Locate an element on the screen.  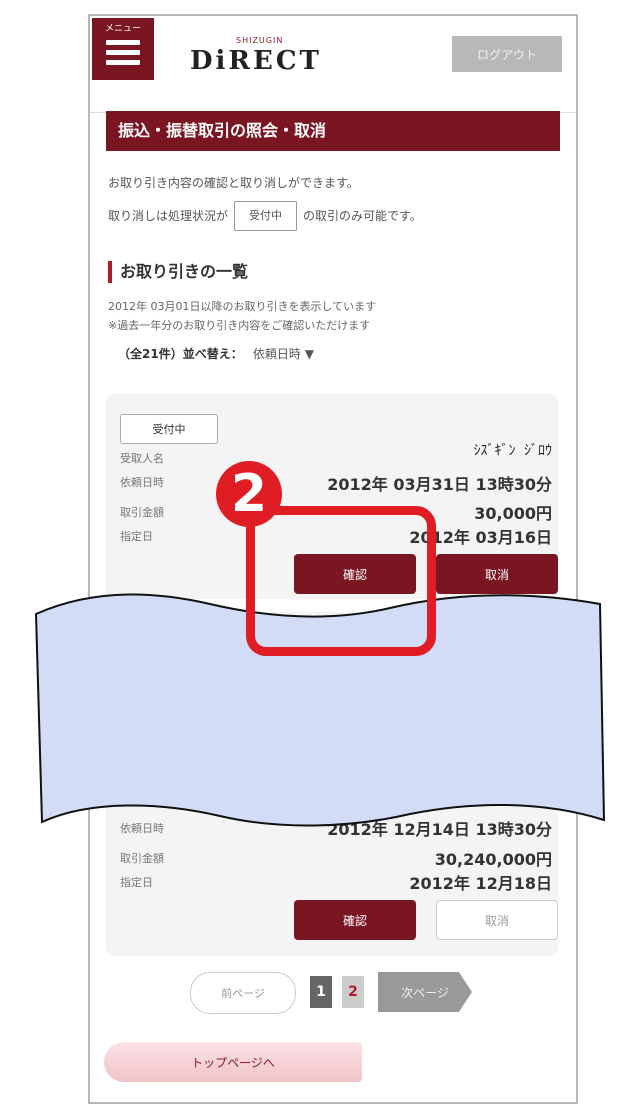
app-header: メニュー SHIZUGIN DiRECT ログアウト is located at coordinates (333, 64).